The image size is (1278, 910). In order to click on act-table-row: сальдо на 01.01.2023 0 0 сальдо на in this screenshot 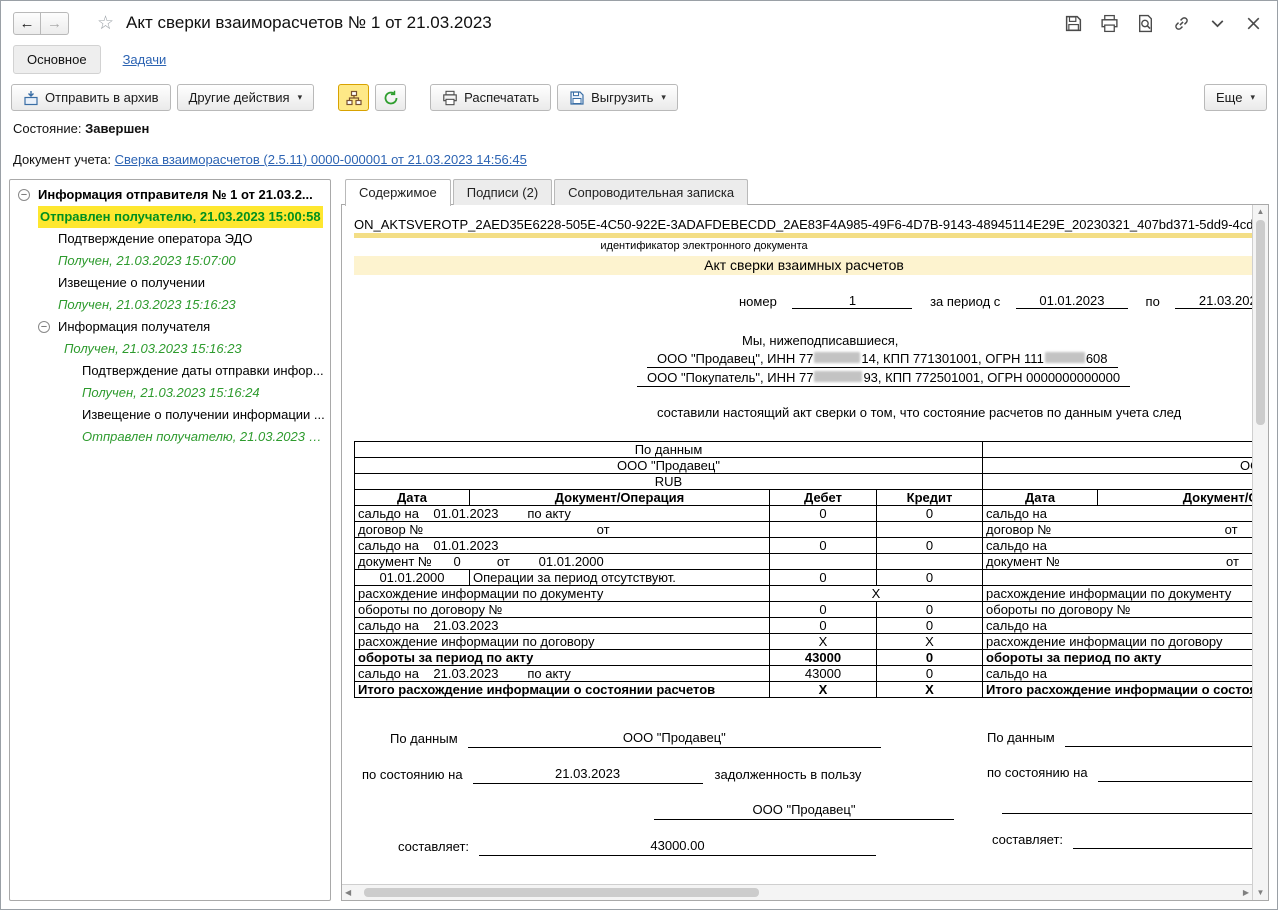, I will do `click(803, 545)`.